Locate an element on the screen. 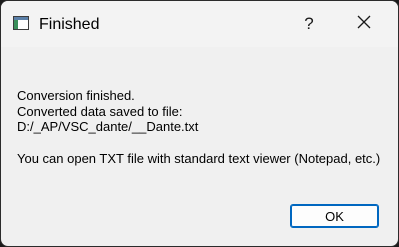 Image resolution: width=399 pixels, height=247 pixels. ok-button-label: OK is located at coordinates (334, 216).